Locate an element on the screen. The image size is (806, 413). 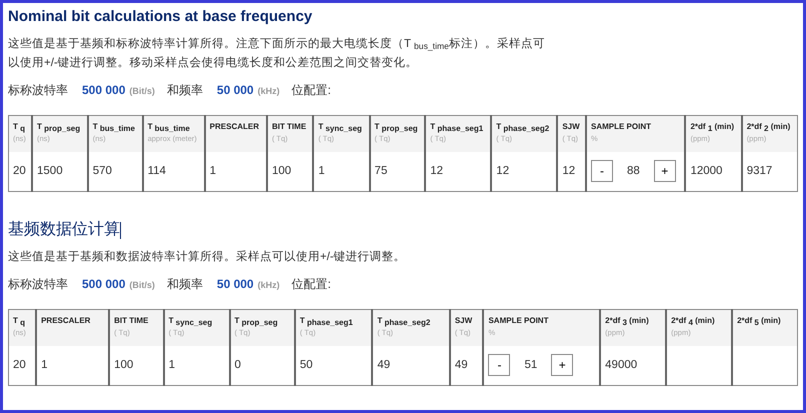
table-cell: 50 is located at coordinates (333, 366).